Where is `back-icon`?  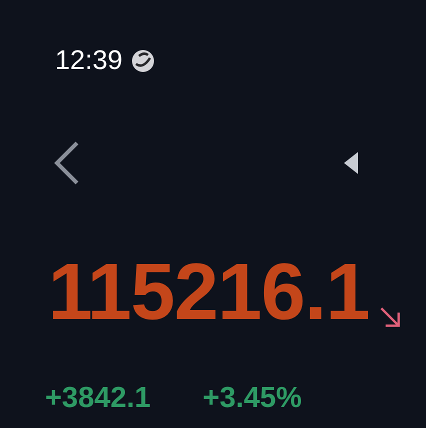 back-icon is located at coordinates (67, 163).